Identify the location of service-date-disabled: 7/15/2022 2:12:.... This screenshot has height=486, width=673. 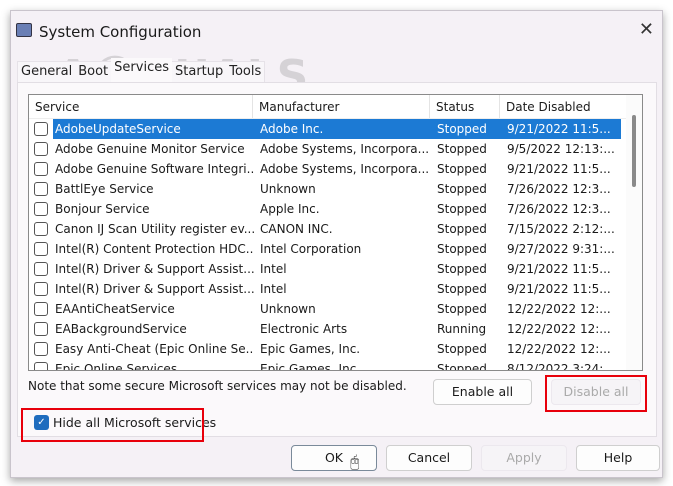
(561, 229).